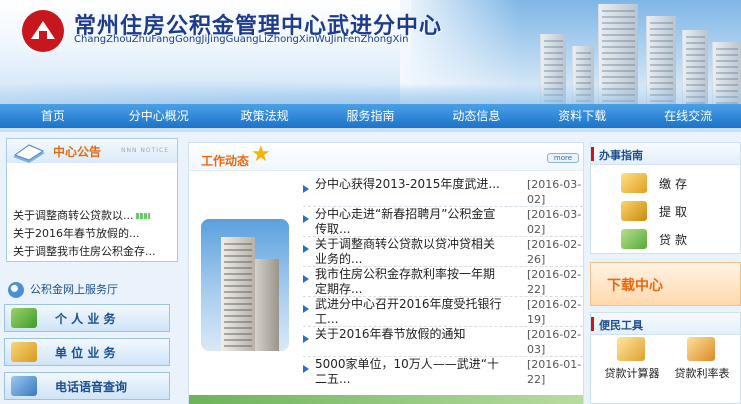 This screenshot has width=741, height=404. I want to click on site-logo, so click(43, 31).